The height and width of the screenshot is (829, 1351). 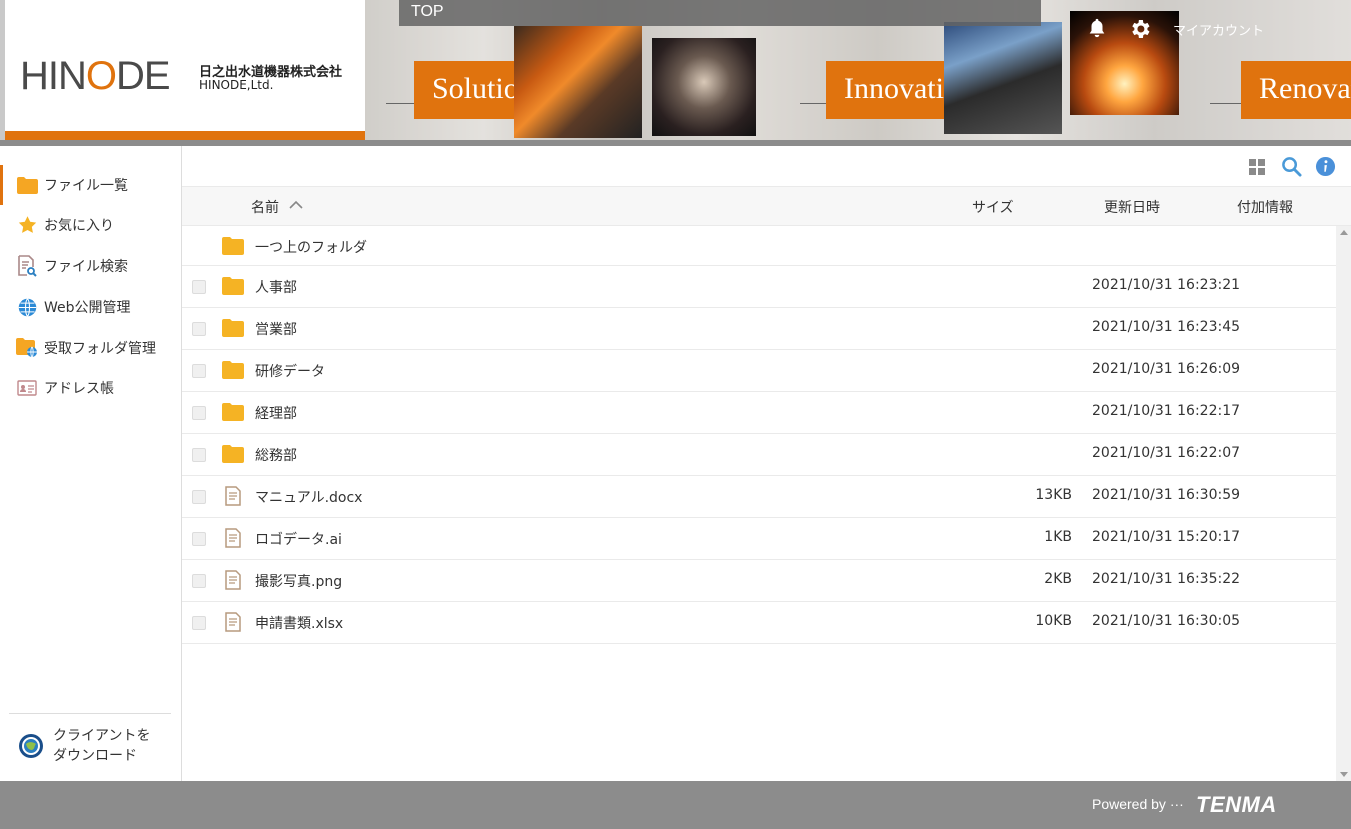 I want to click on file-name: 人事部, so click(x=276, y=287).